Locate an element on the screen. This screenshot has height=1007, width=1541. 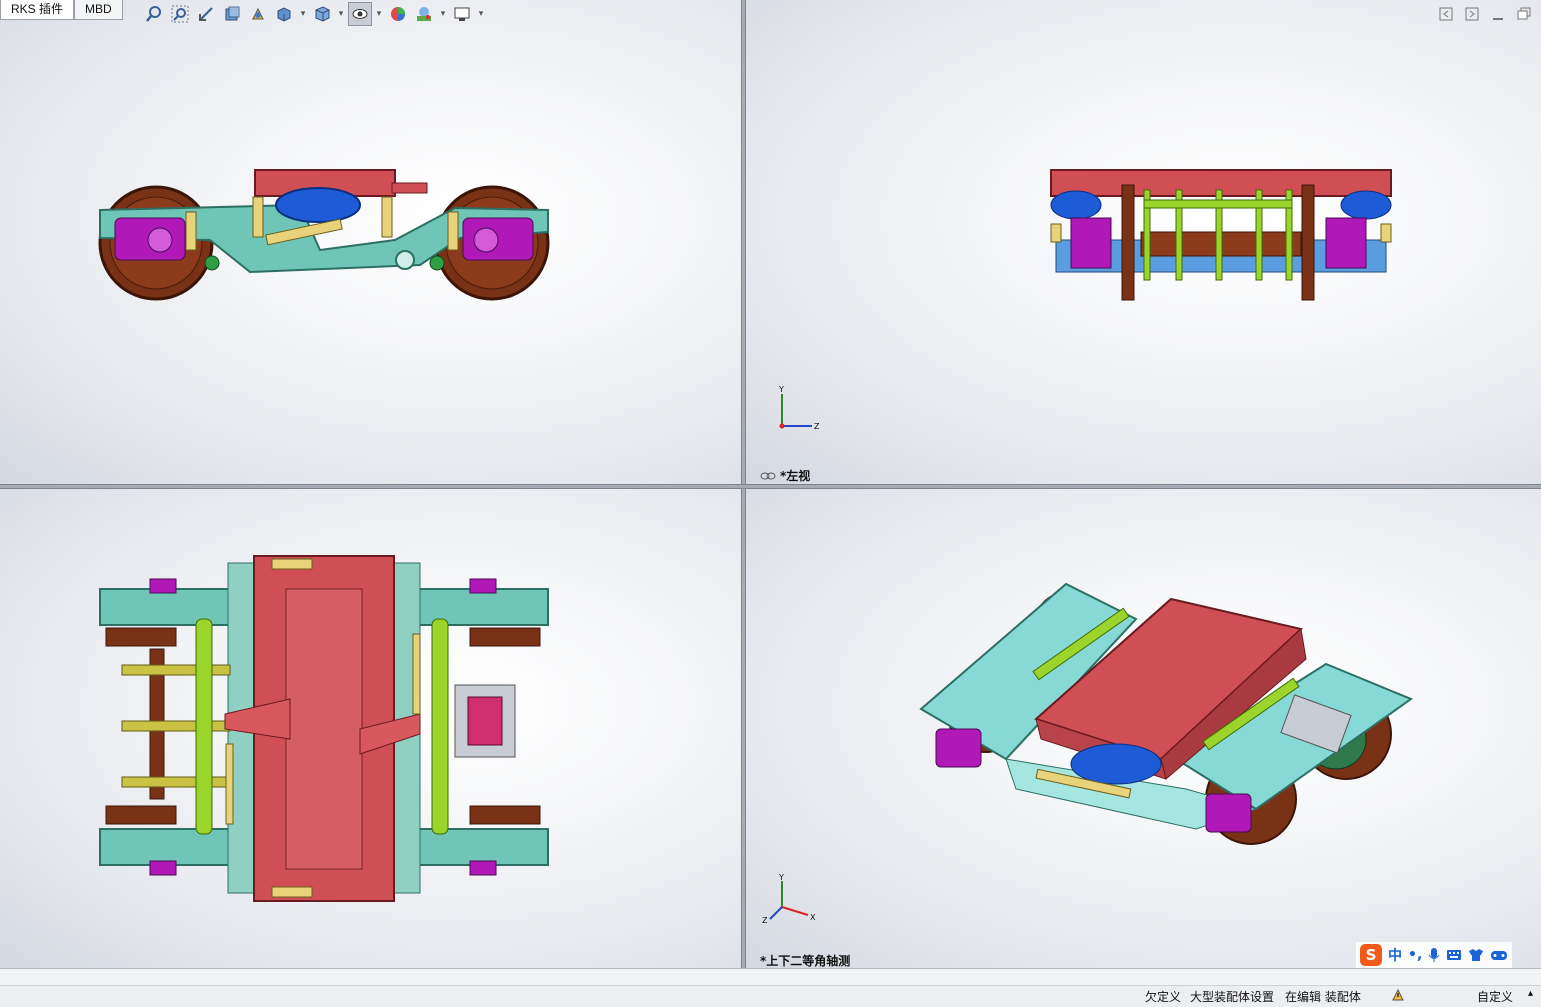
status-units: 自定义 is located at coordinates (1495, 996).